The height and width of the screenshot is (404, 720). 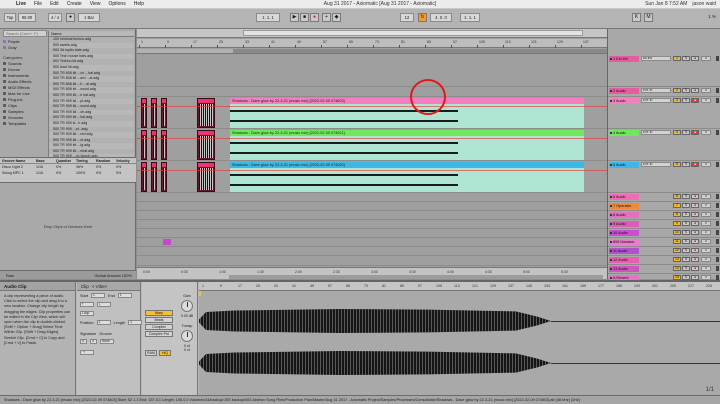 I want to click on length-field: 1, so click(x=135, y=322).